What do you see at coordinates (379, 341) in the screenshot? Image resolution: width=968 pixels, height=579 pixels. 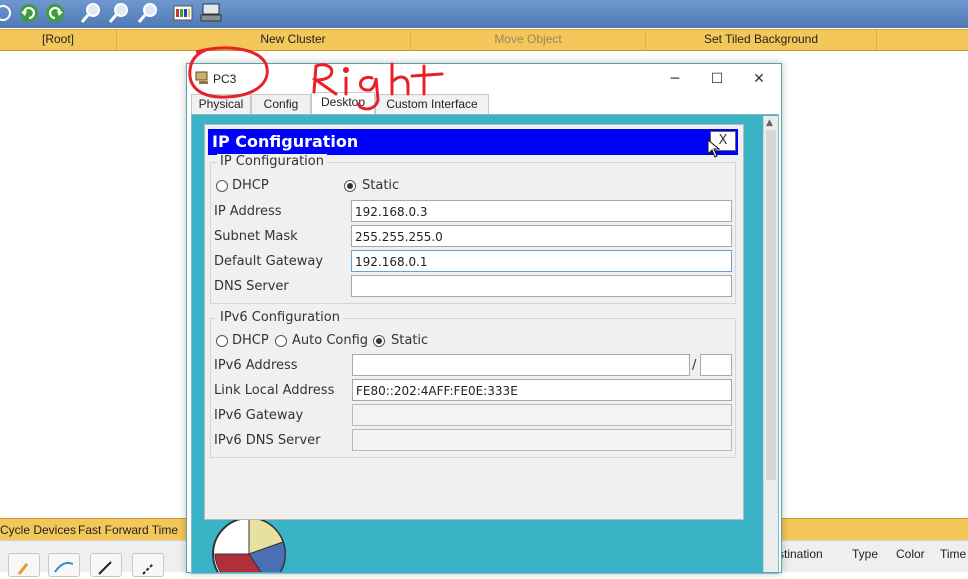 I see `ipv6-static-radio` at bounding box center [379, 341].